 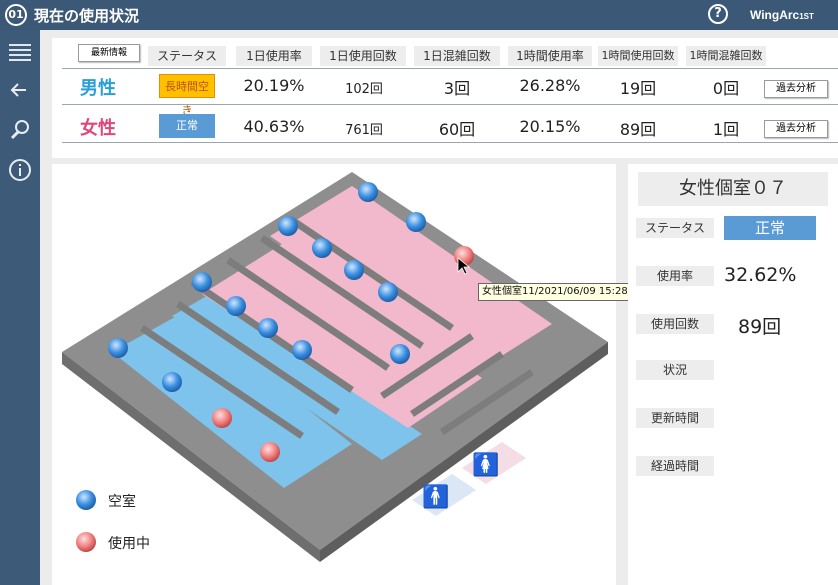 I want to click on women-label: 女性, so click(x=98, y=128).